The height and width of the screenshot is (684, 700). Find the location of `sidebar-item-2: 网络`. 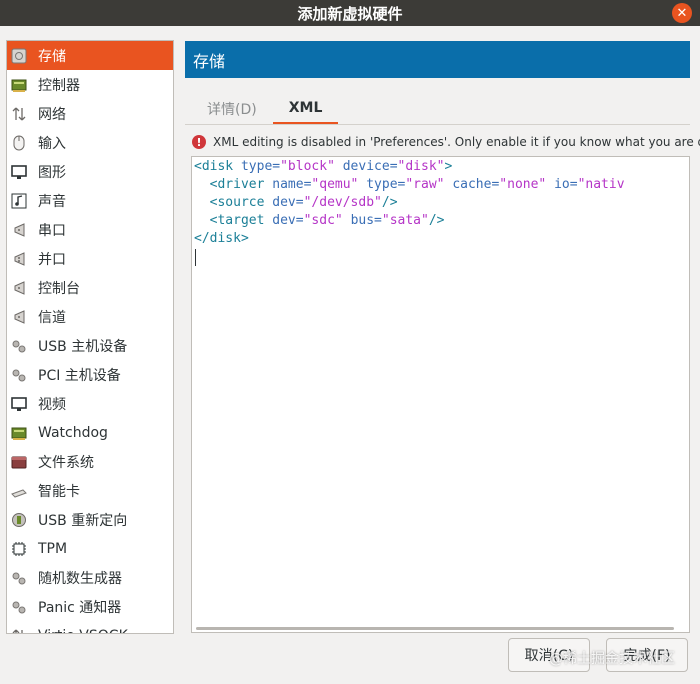

sidebar-item-2: 网络 is located at coordinates (90, 113).